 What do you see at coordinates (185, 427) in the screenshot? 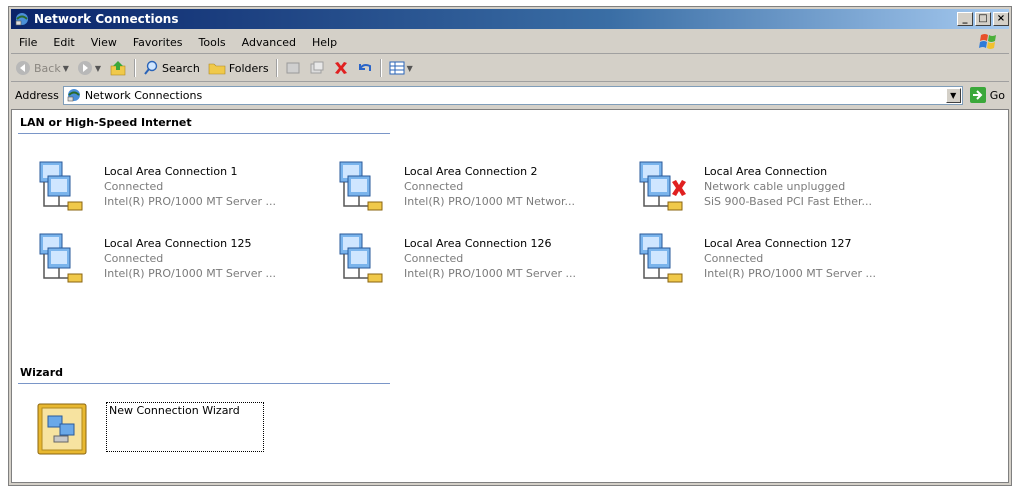
I see `wizard-label: New Connection Wizard` at bounding box center [185, 427].